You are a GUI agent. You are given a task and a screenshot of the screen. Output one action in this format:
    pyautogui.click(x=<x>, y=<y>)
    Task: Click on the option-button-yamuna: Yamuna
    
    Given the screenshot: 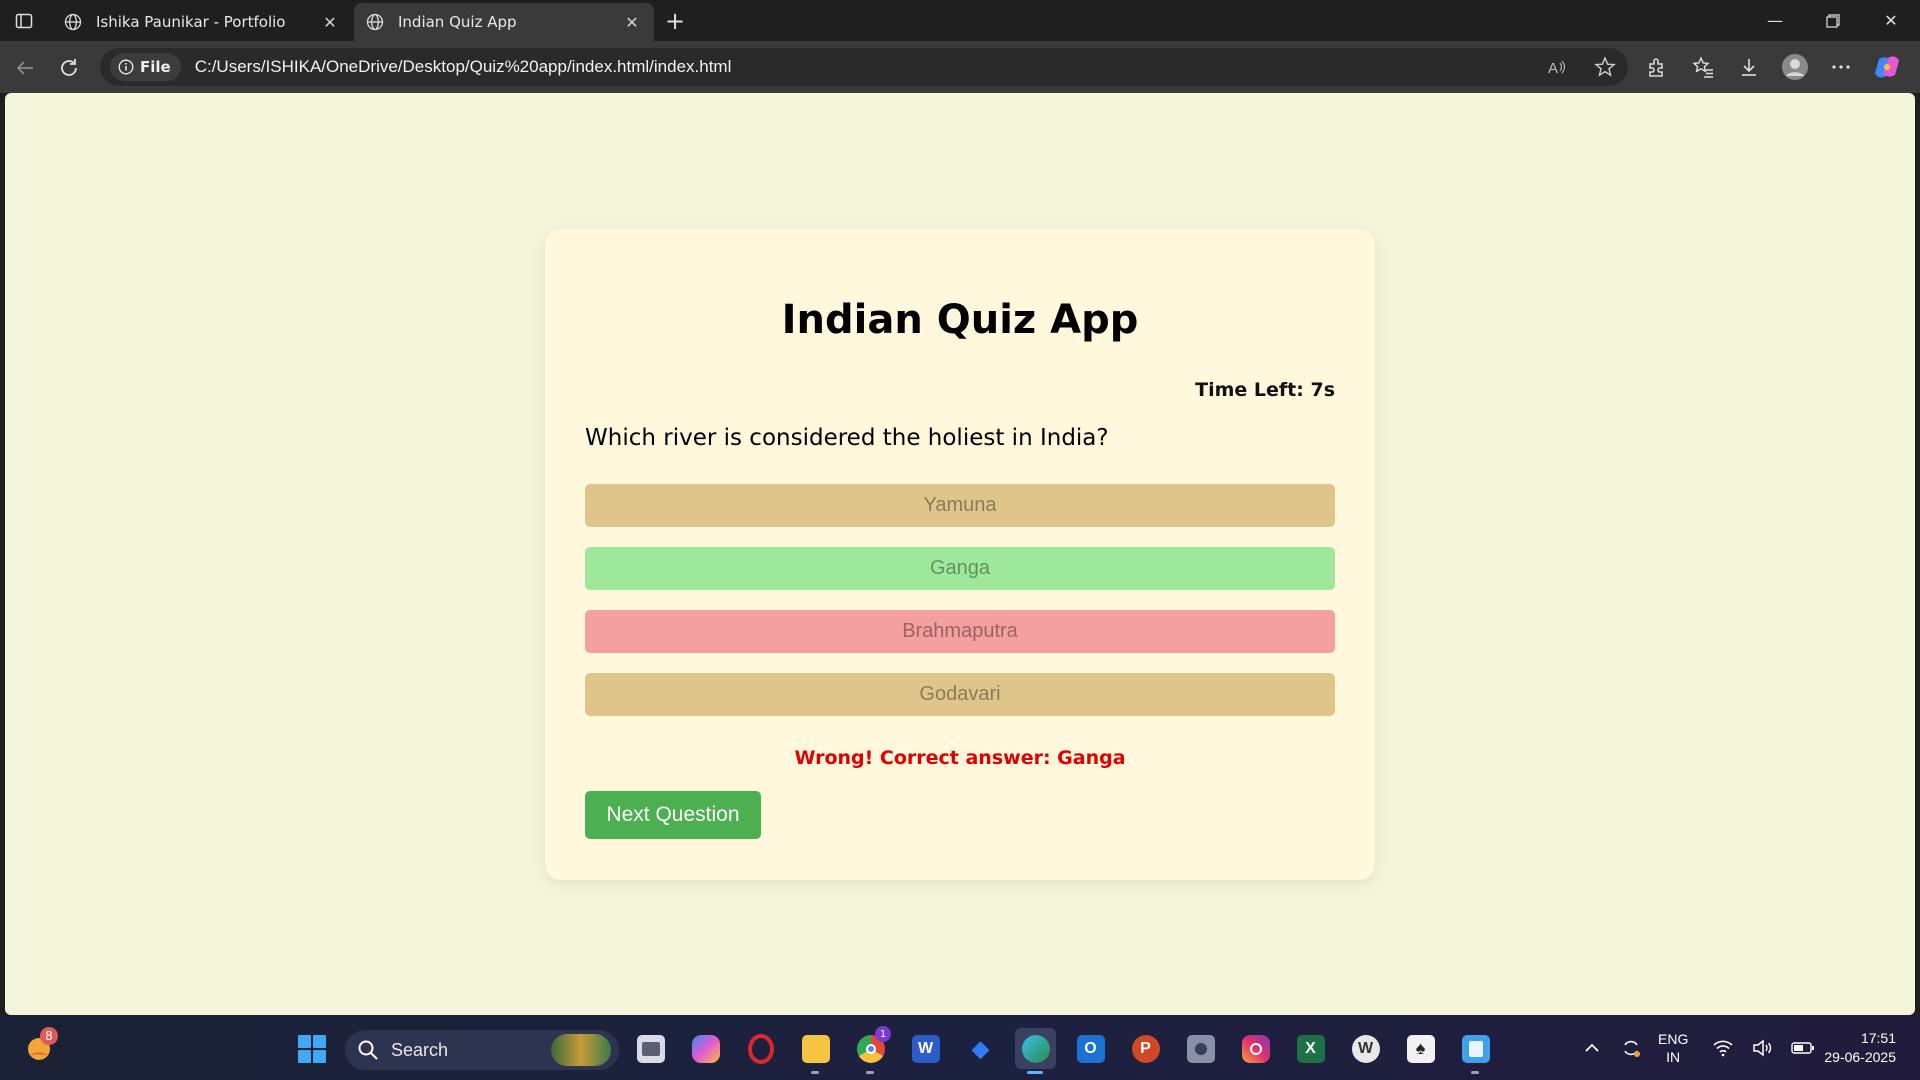 What is the action you would take?
    pyautogui.click(x=960, y=505)
    